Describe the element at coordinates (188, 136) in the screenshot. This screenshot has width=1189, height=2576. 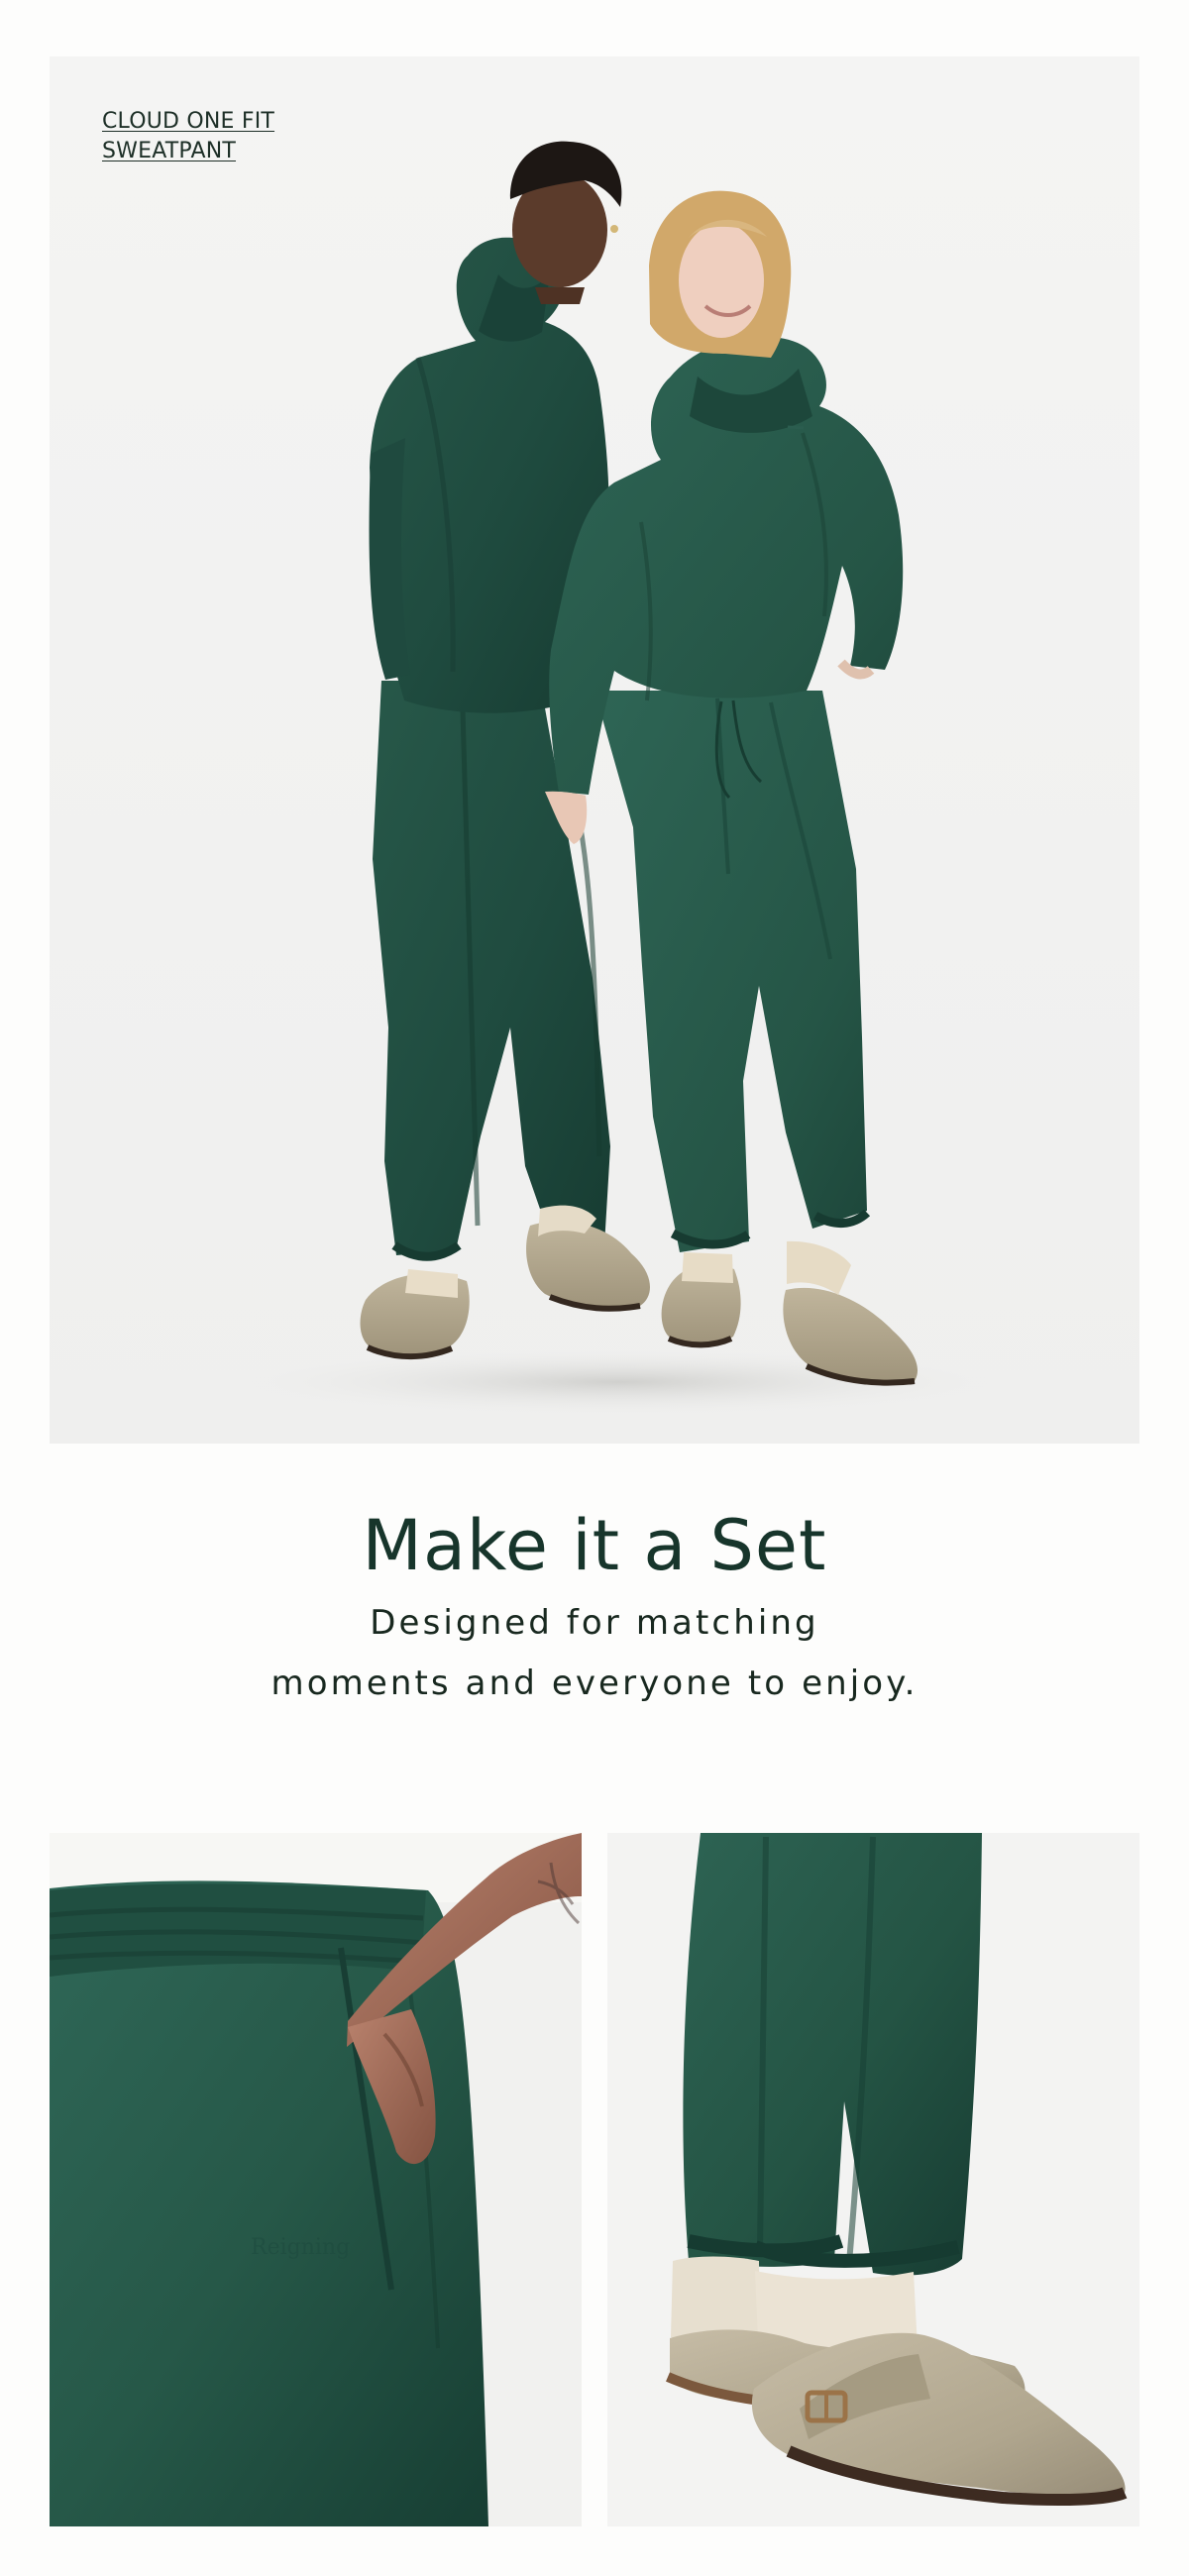
I see `cloud-one-fit-sweatpant-link: CLOUD ONE FIT SWEATPANT` at that location.